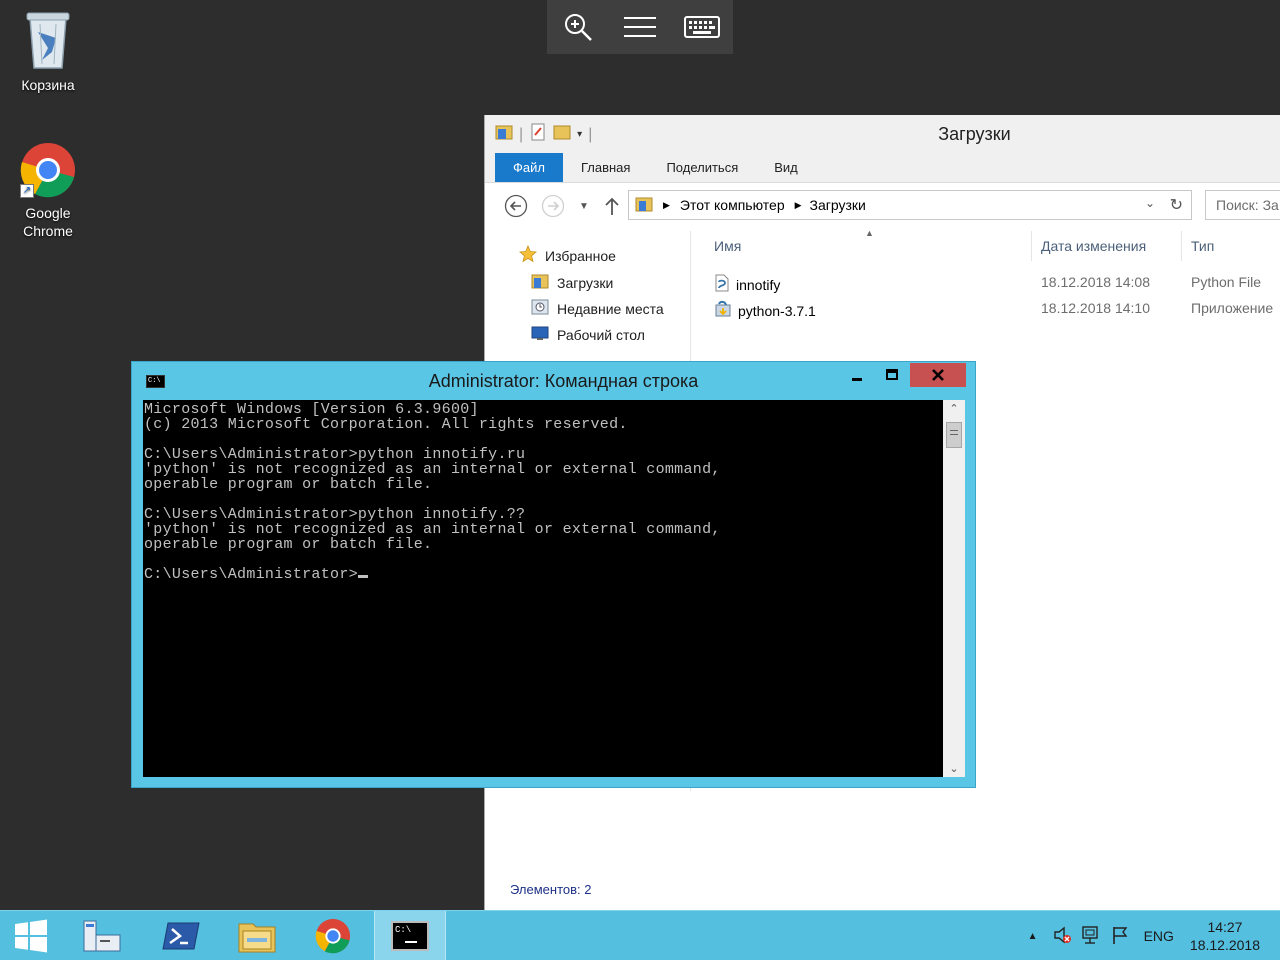 The height and width of the screenshot is (960, 1280). I want to click on clock: 14:27 18.12.2018, so click(1225, 936).